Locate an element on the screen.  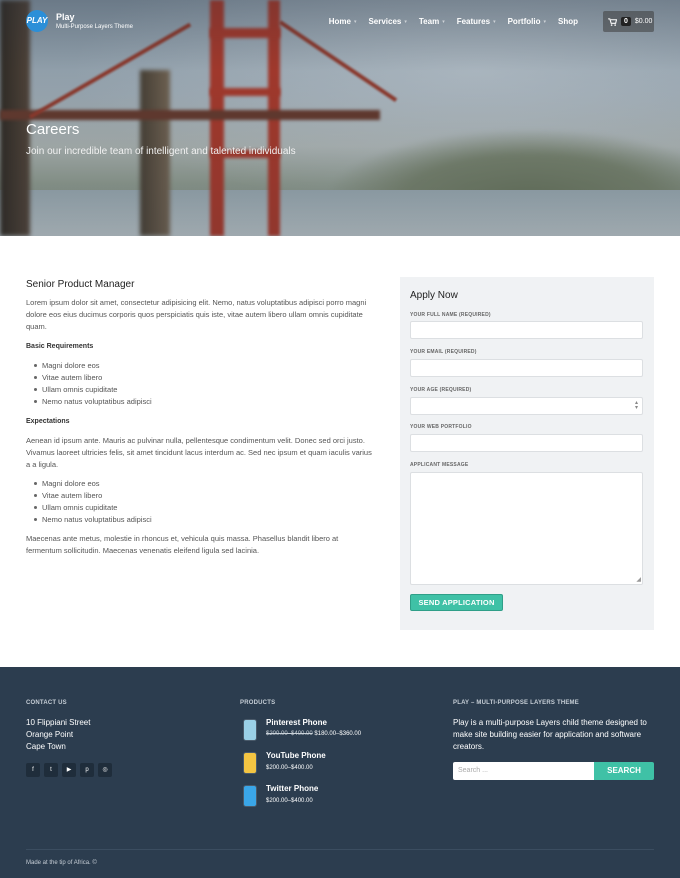
resize-handle-icon: ◢ is located at coordinates (638, 579).